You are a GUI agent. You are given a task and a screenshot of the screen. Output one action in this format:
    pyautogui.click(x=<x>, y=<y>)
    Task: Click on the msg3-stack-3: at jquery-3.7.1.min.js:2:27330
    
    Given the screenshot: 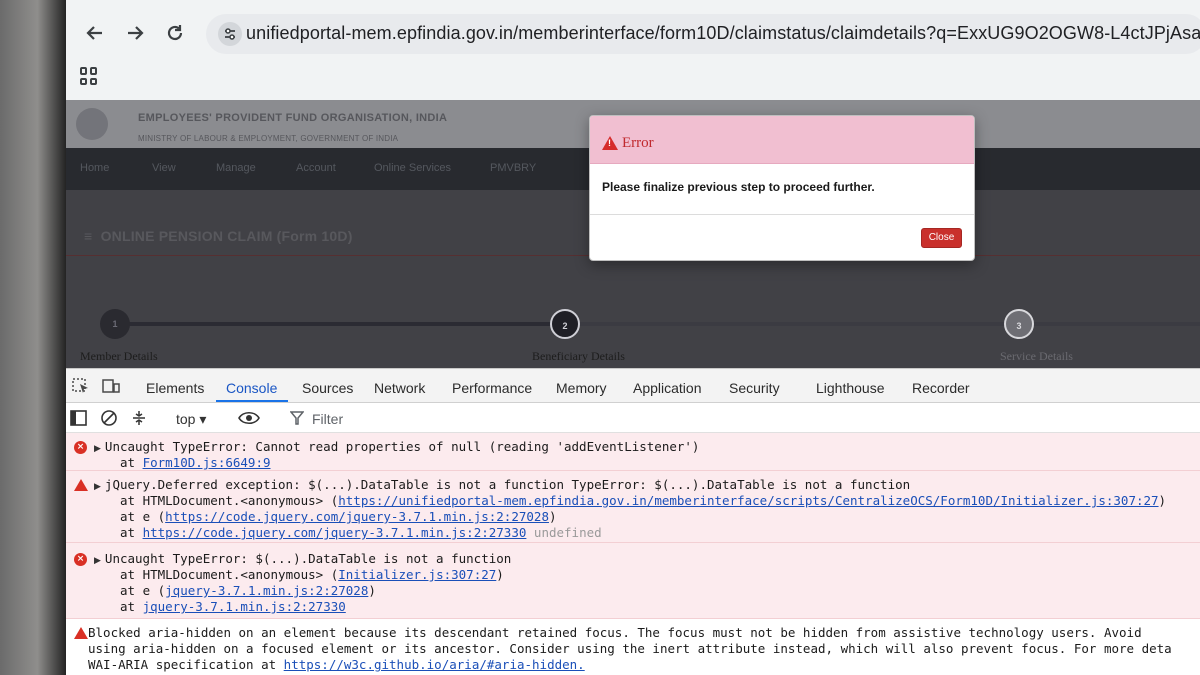 What is the action you would take?
    pyautogui.click(x=233, y=606)
    